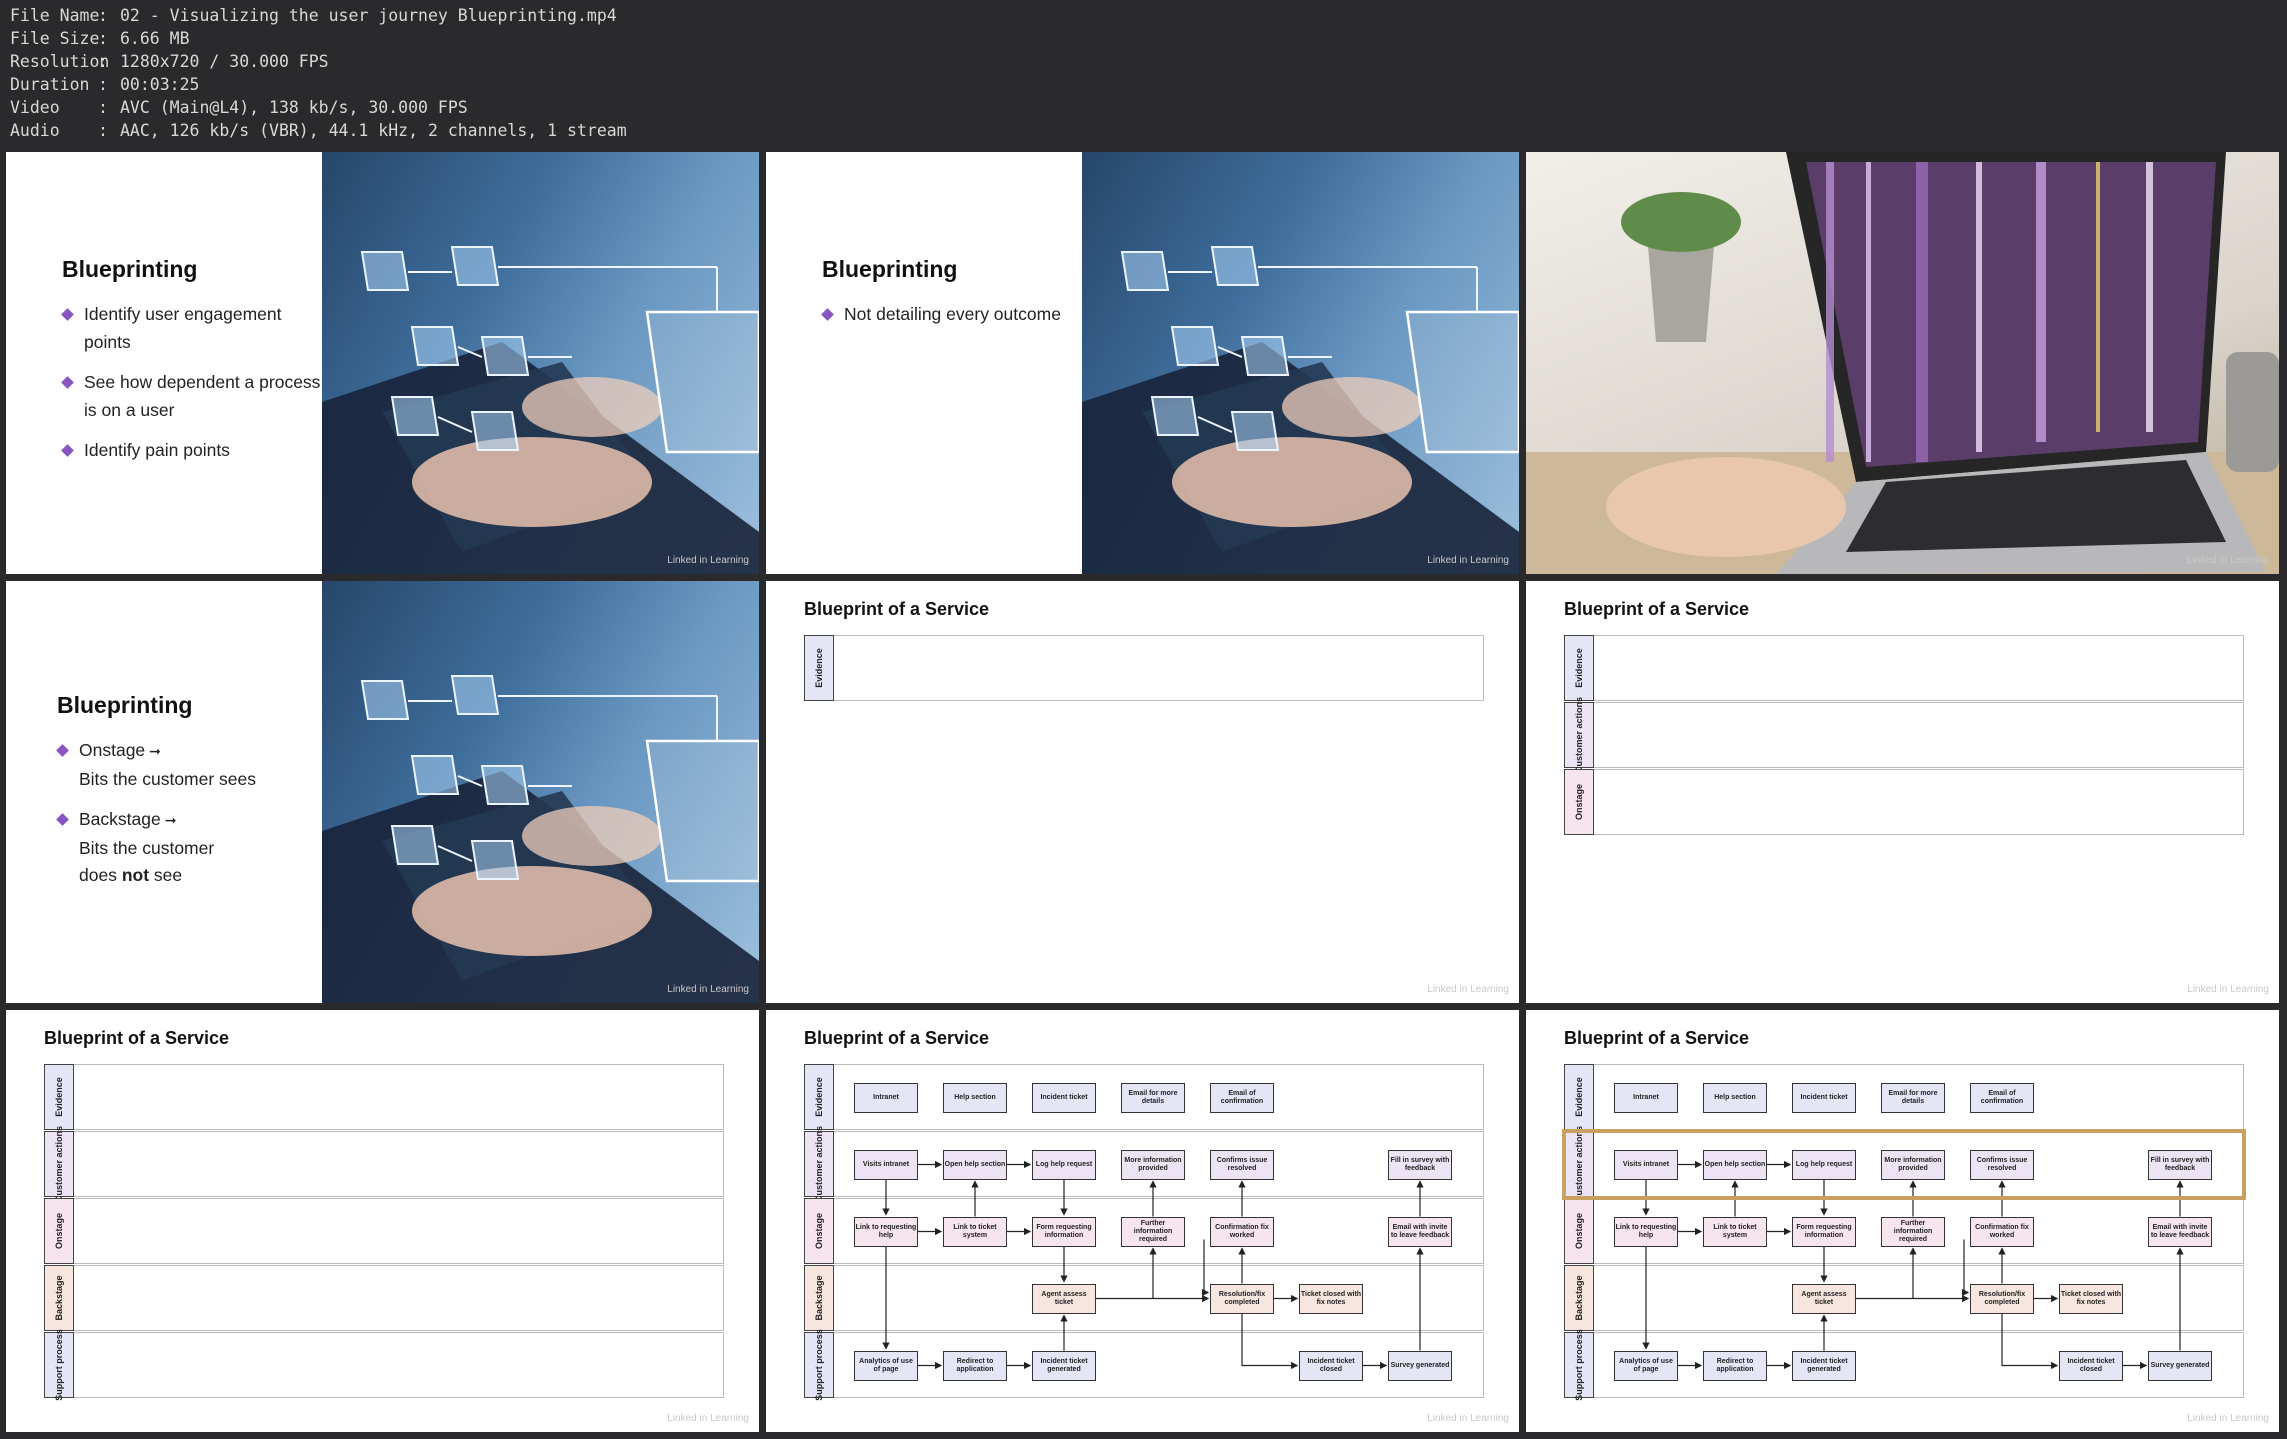 This screenshot has height=1439, width=2287. Describe the element at coordinates (1064, 1164) in the screenshot. I see `blueprint-node: Log help request` at that location.